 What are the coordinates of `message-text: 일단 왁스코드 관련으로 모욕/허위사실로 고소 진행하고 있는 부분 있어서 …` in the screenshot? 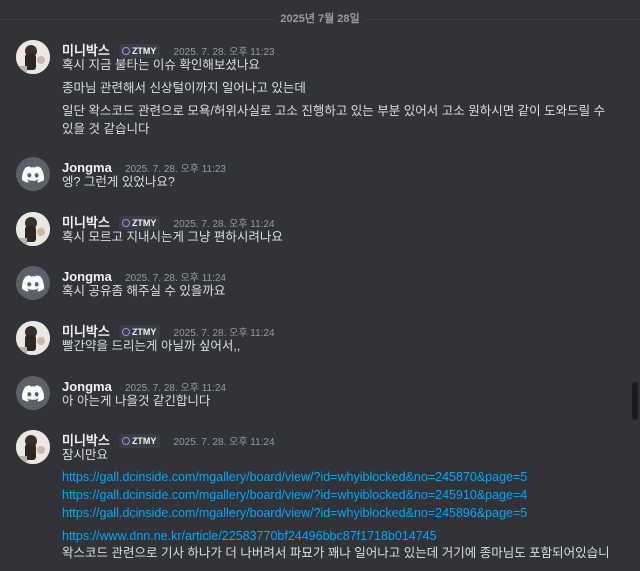 It's located at (334, 111).